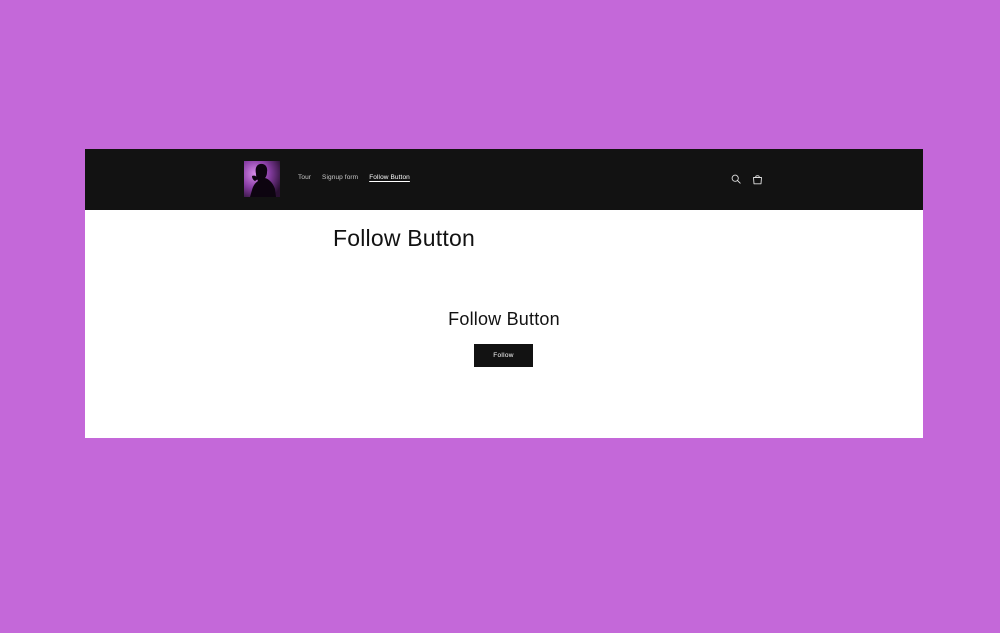 Image resolution: width=1000 pixels, height=633 pixels. What do you see at coordinates (504, 179) in the screenshot?
I see `site-header: Tour Signup form Follow Button` at bounding box center [504, 179].